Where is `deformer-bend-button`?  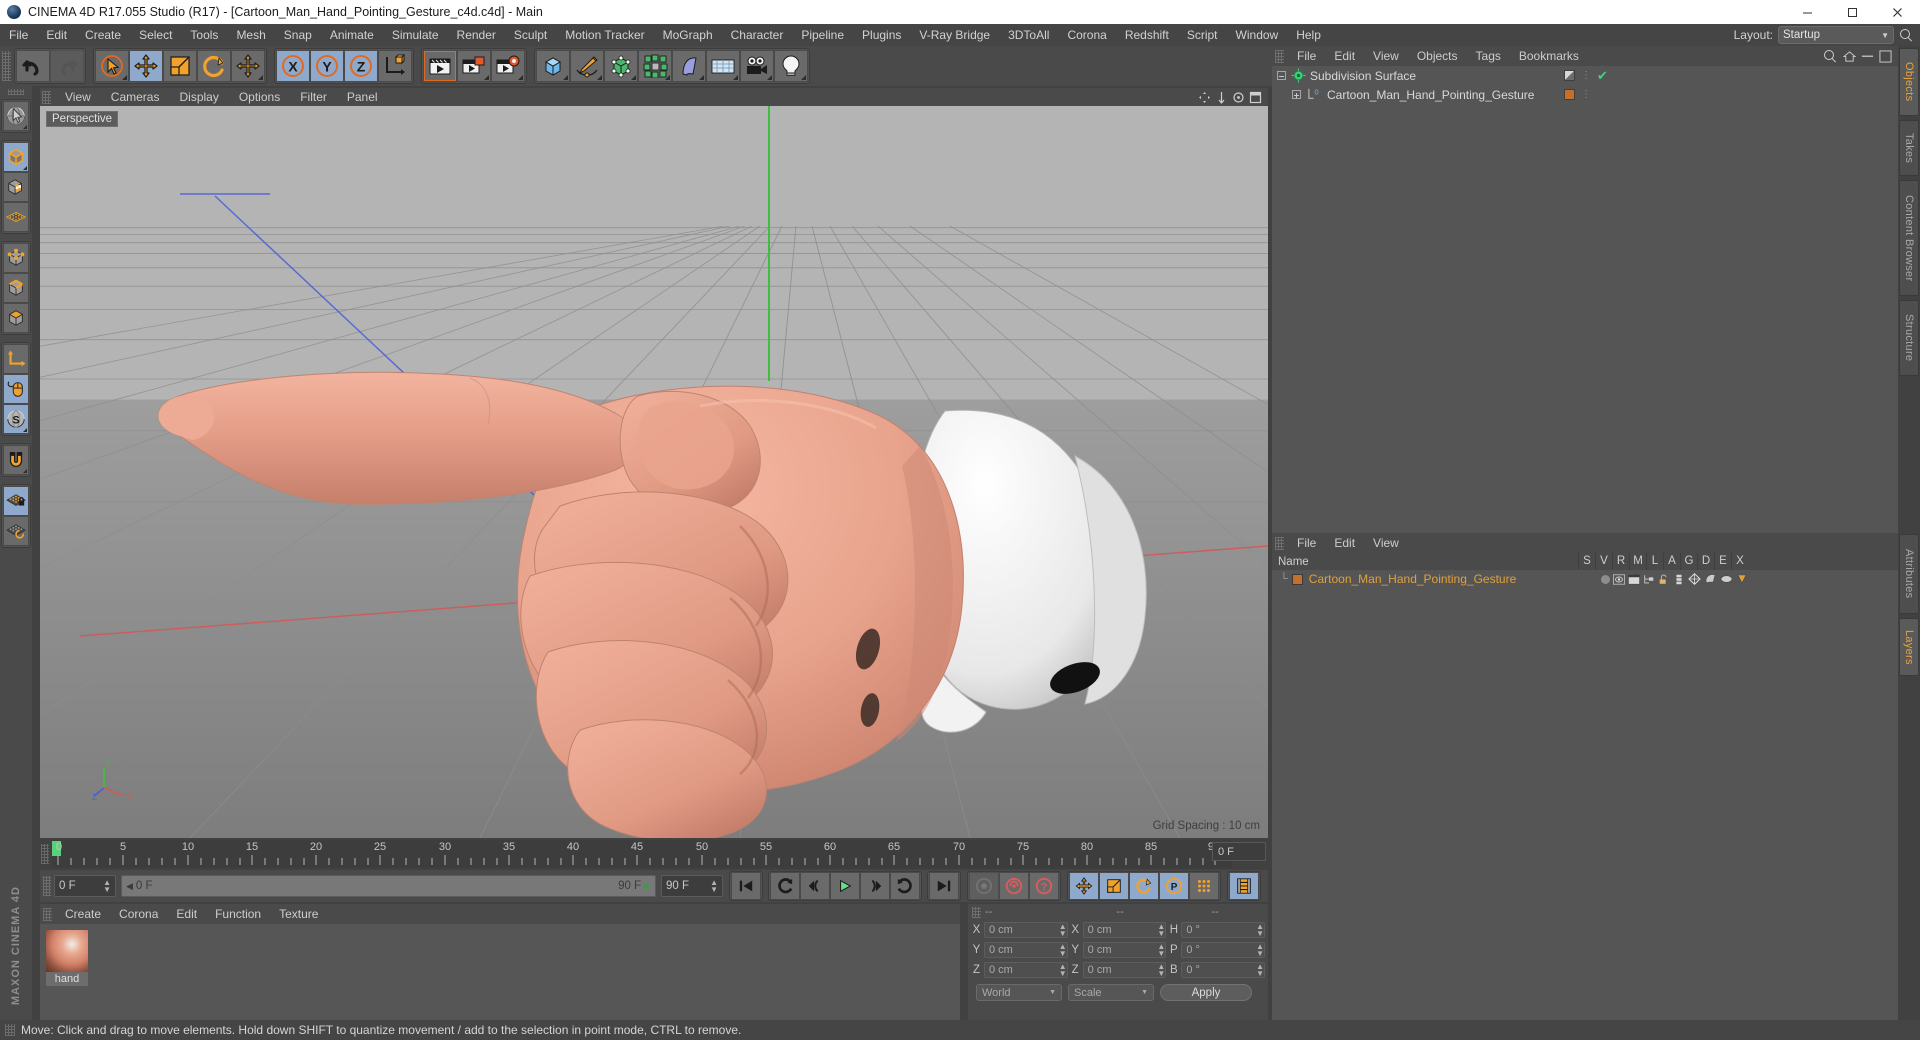
deformer-bend-button is located at coordinates (689, 66).